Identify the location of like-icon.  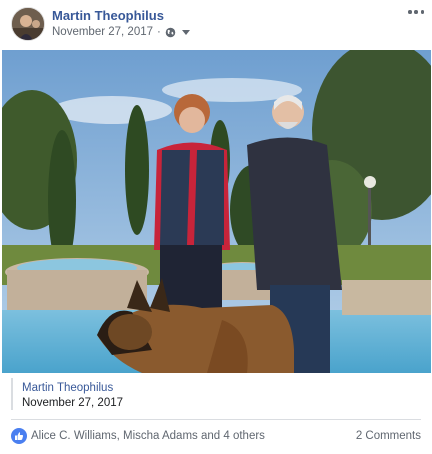
(19, 436).